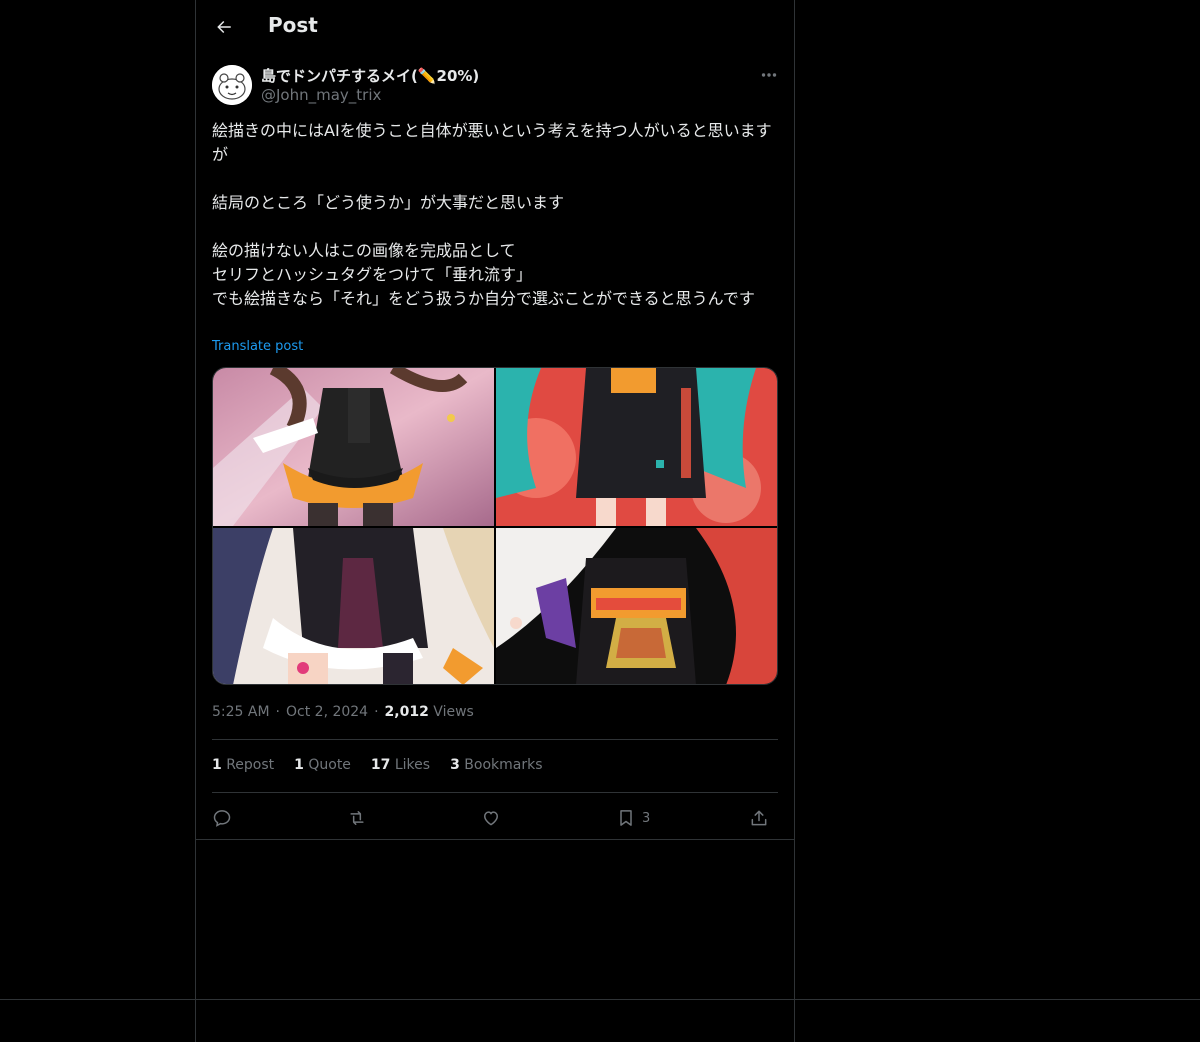 This screenshot has height=1042, width=1200. I want to click on page-title: Post, so click(293, 25).